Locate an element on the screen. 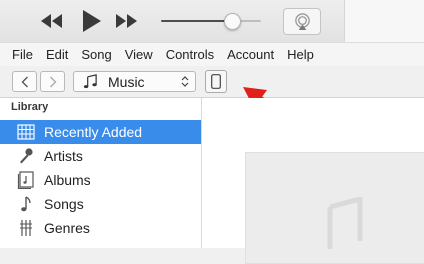 This screenshot has width=424, height=264. sidebar-item-label: Albums is located at coordinates (67, 180).